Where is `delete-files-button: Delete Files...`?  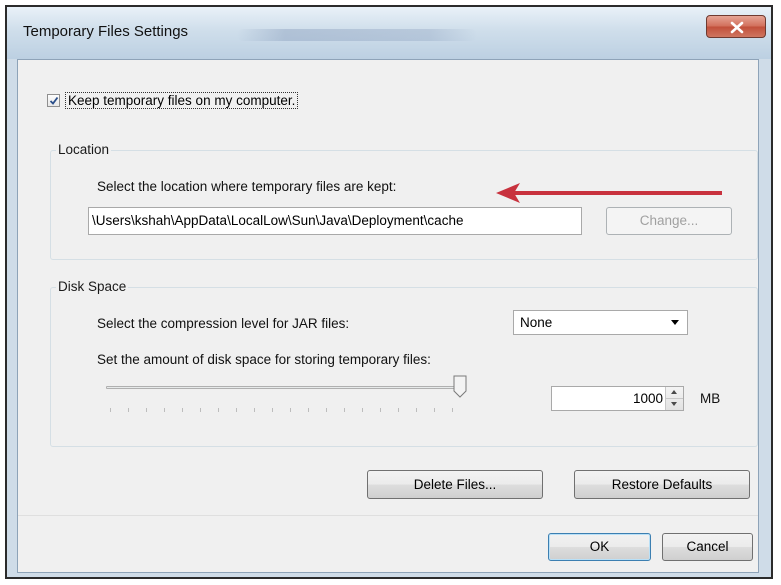 delete-files-button: Delete Files... is located at coordinates (455, 484).